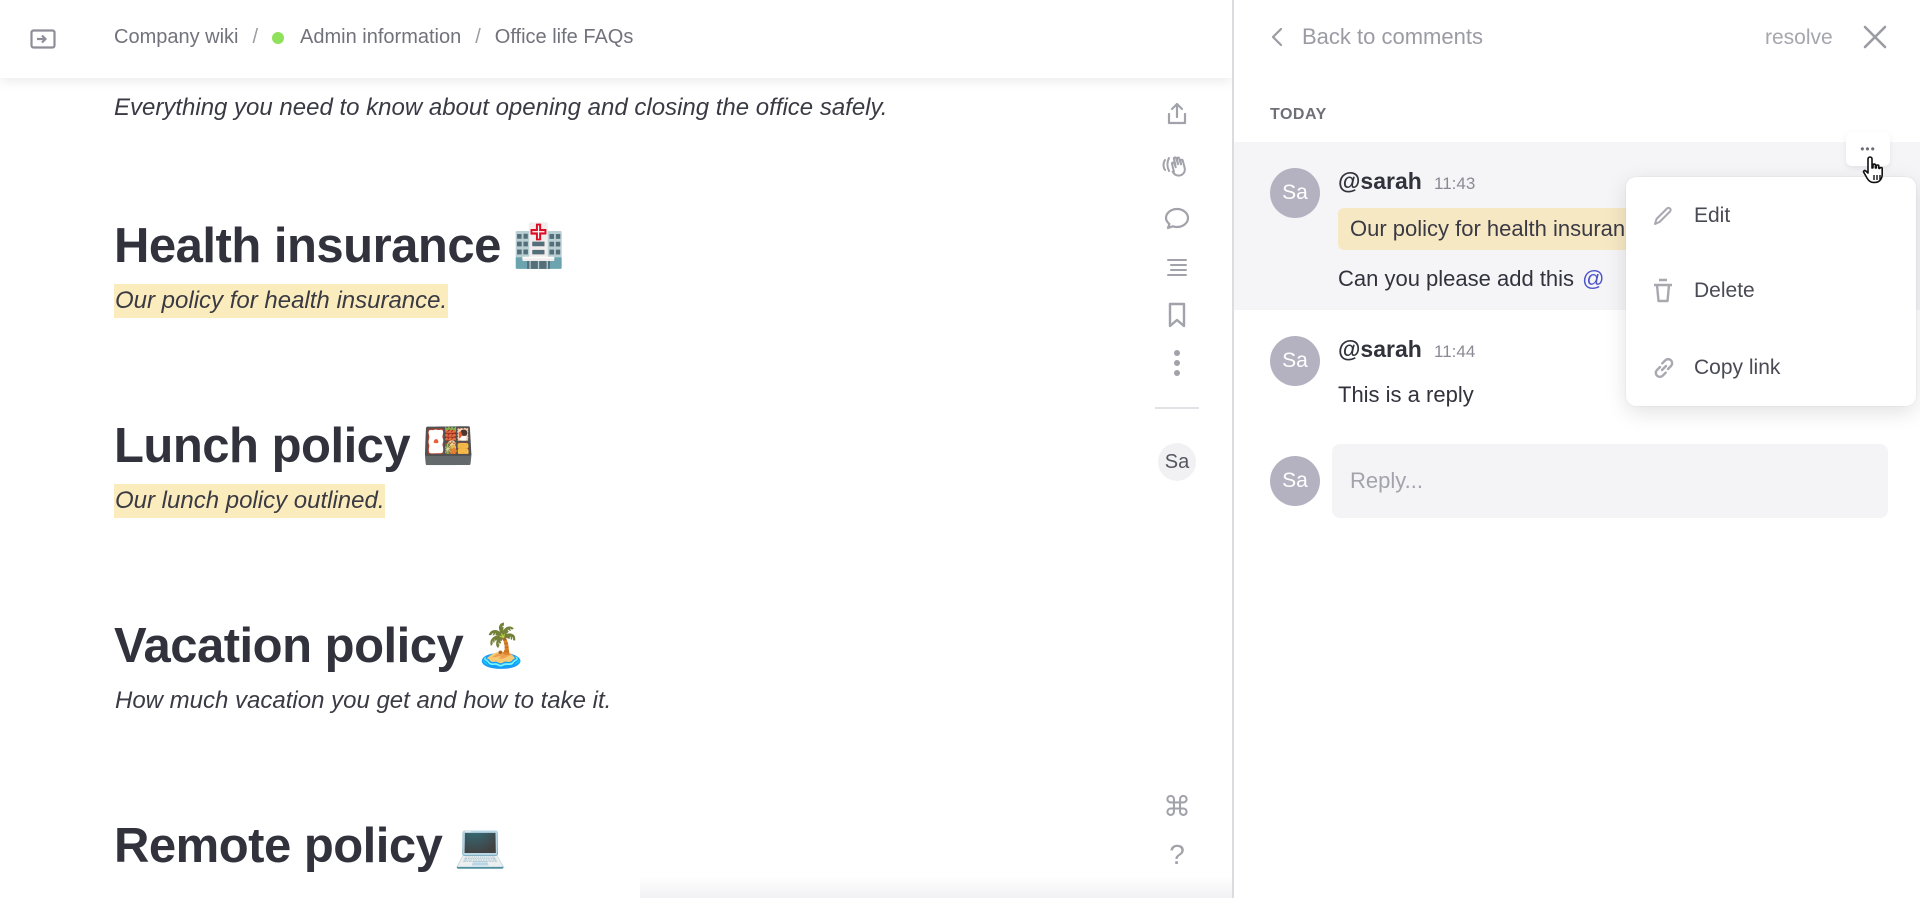 This screenshot has width=1920, height=898. Describe the element at coordinates (43, 39) in the screenshot. I see `sidebar-expand-icon` at that location.